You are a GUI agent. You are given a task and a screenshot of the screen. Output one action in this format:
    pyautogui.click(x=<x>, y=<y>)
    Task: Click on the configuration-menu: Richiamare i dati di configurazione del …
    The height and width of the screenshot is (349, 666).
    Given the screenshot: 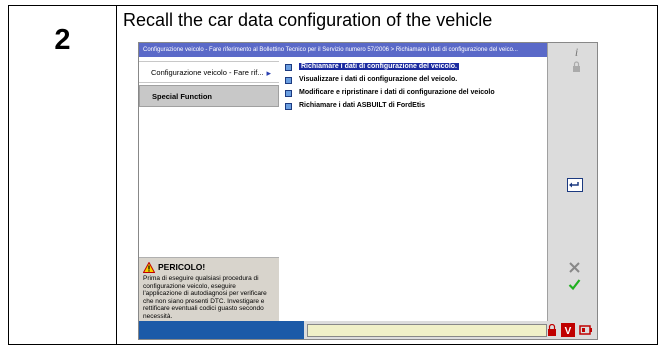 What is the action you would take?
    pyautogui.click(x=390, y=87)
    